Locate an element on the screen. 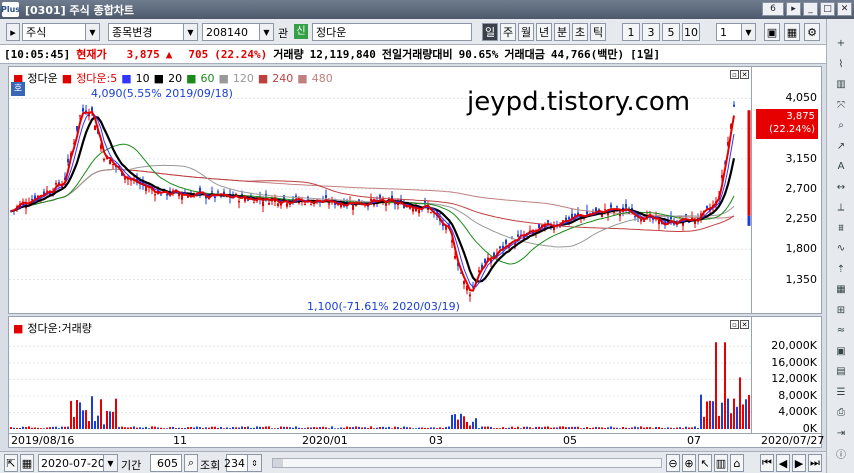  volume-value: 12,119,840 is located at coordinates (342, 54).